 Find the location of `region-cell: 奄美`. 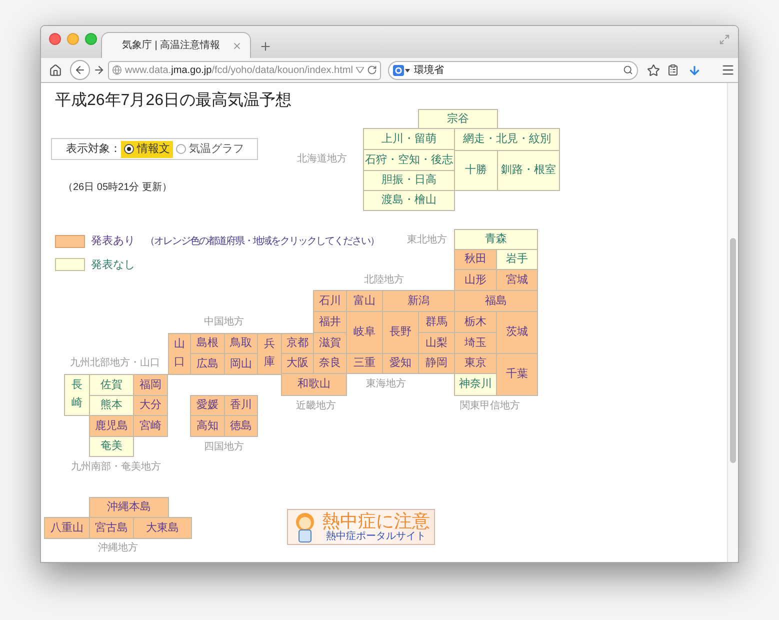

region-cell: 奄美 is located at coordinates (111, 446).